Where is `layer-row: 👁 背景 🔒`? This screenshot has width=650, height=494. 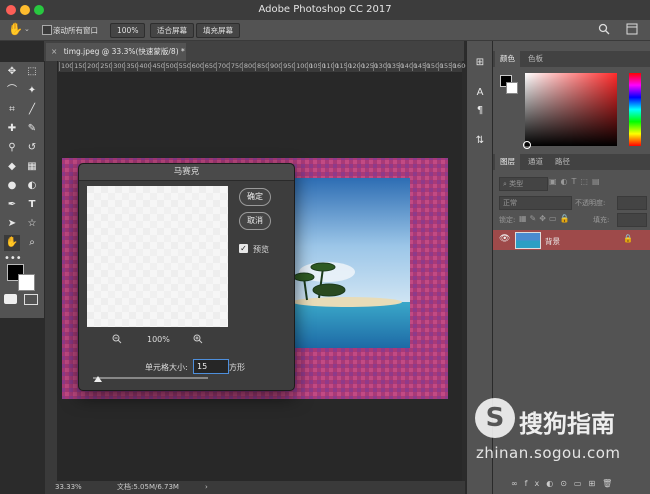 layer-row: 👁 背景 🔒 is located at coordinates (571, 240).